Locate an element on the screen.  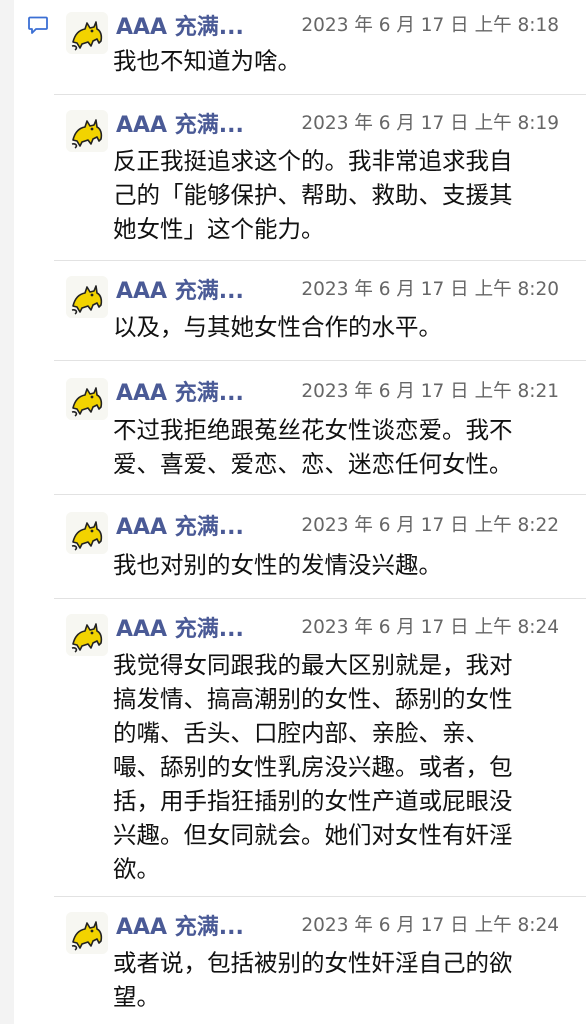
message-text: 我也不知道为啥。 is located at coordinates (340, 61).